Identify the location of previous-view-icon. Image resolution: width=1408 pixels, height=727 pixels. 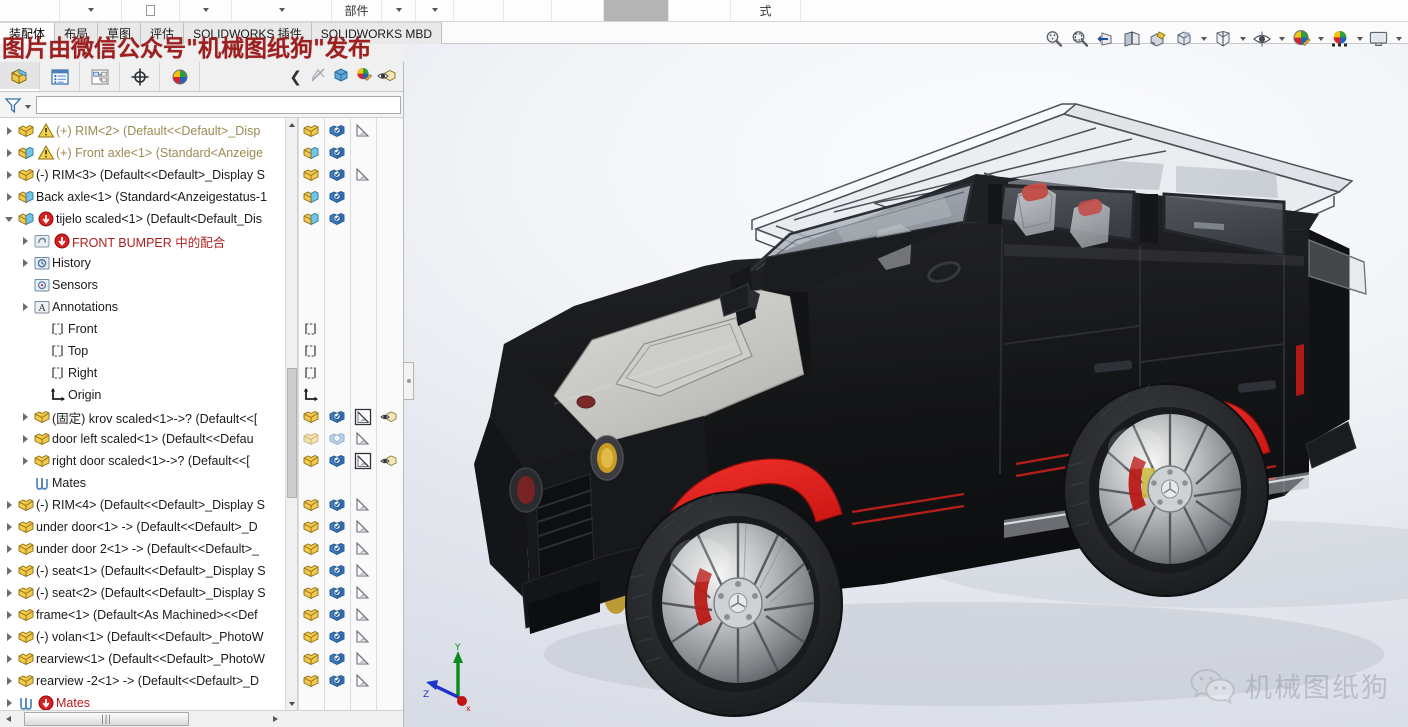
(1106, 39).